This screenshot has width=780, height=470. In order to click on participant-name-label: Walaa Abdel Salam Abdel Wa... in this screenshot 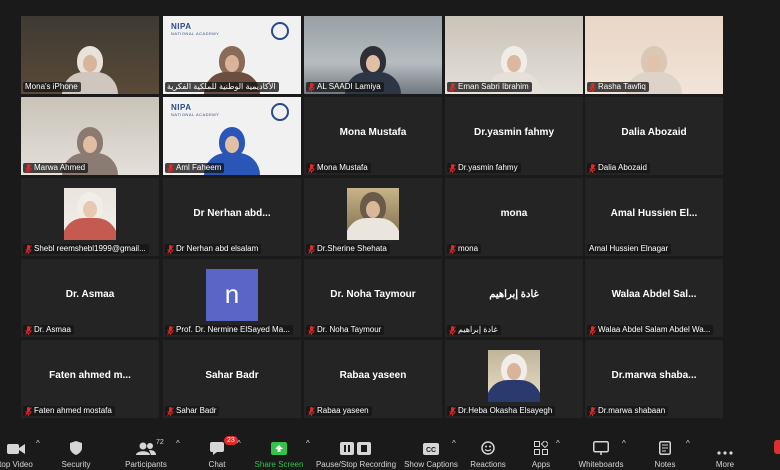, I will do `click(650, 330)`.